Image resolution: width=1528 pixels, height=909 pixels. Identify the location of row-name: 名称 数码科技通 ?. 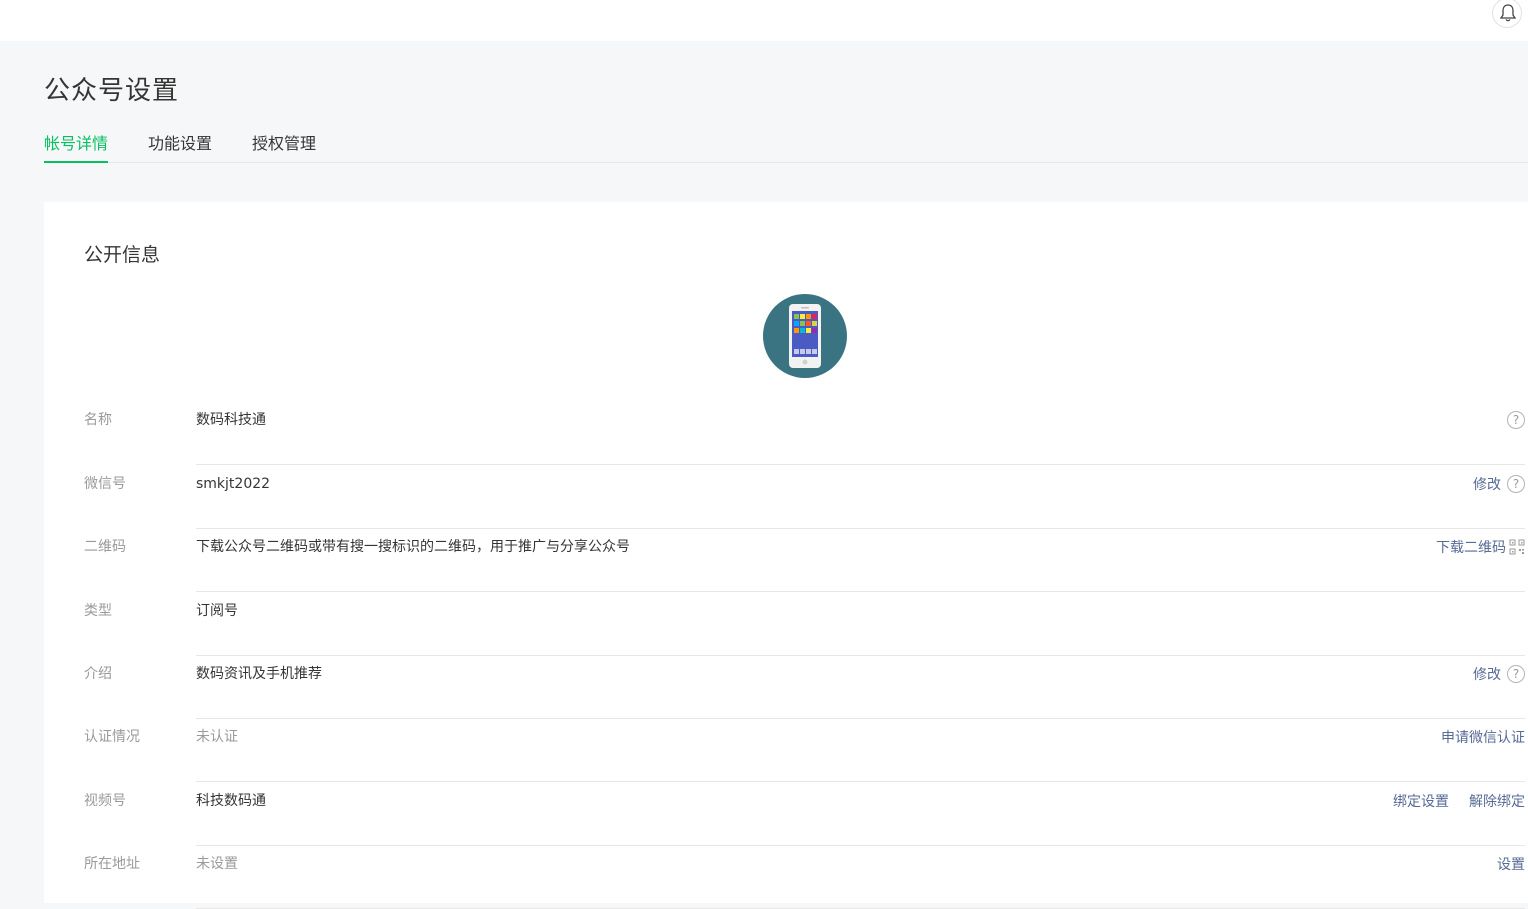
(804, 433).